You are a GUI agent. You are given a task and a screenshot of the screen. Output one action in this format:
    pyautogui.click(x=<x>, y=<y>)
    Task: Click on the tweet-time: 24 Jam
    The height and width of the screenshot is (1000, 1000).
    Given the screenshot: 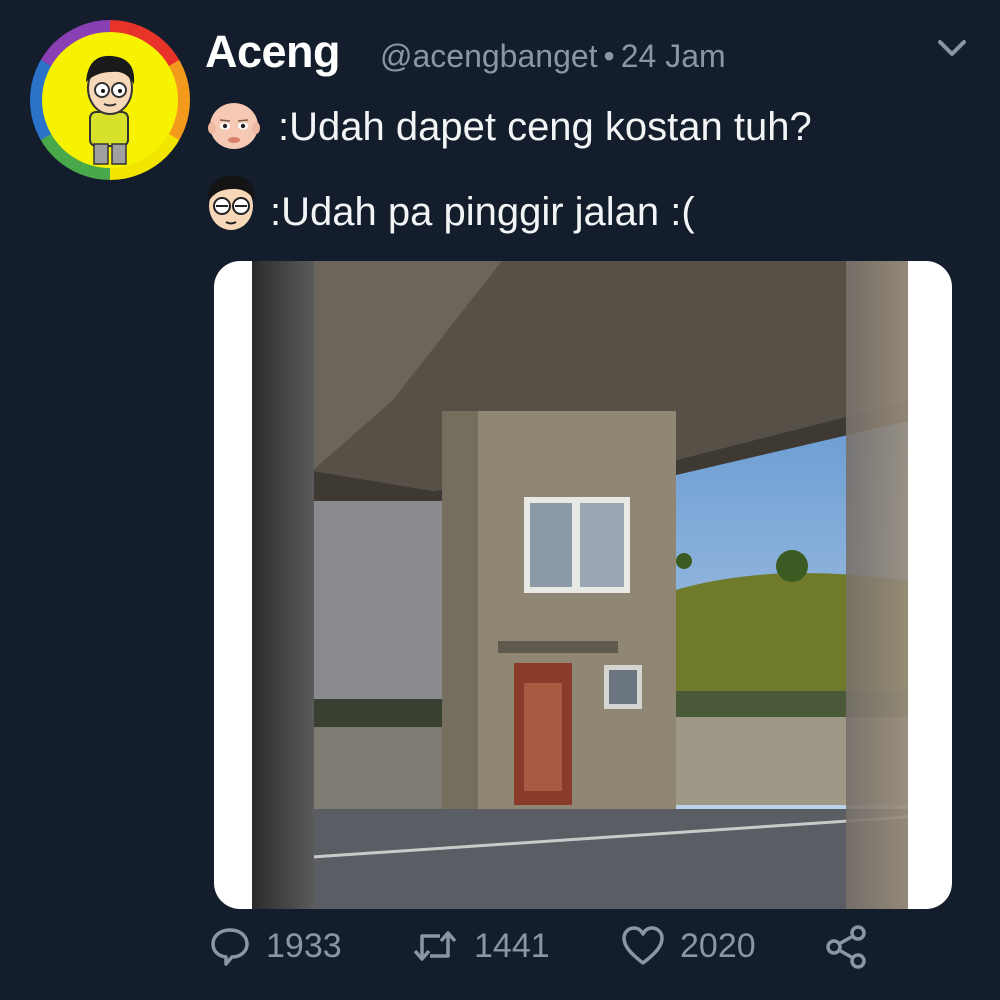 What is the action you would take?
    pyautogui.click(x=673, y=56)
    